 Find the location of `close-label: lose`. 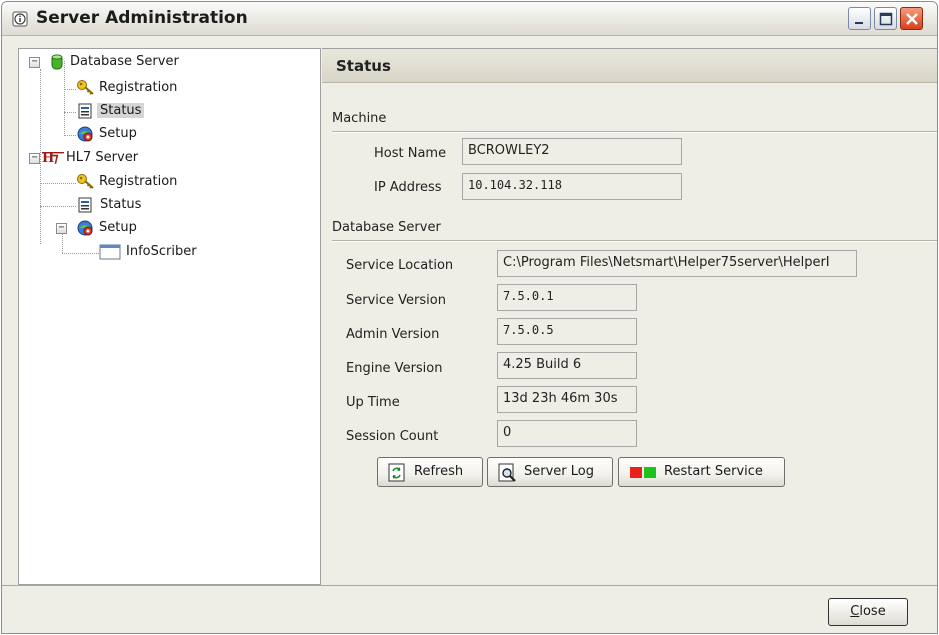

close-label: lose is located at coordinates (872, 611).